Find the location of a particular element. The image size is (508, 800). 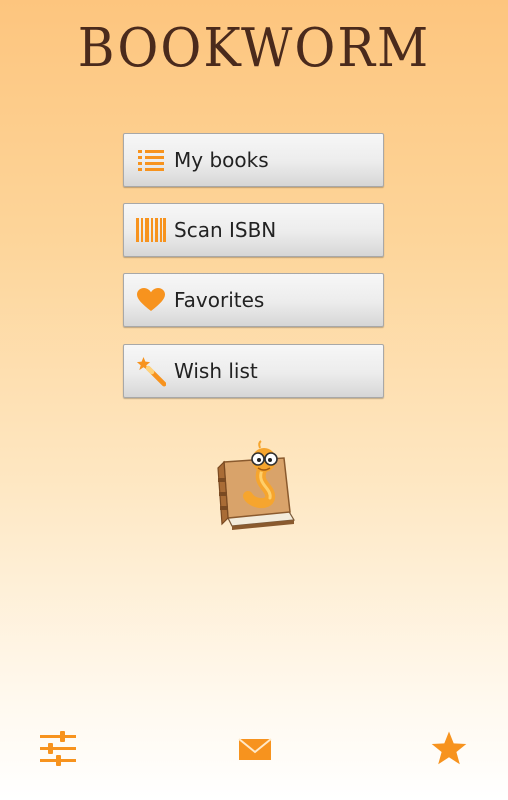

wish-list-button: Wish list is located at coordinates (253, 371).